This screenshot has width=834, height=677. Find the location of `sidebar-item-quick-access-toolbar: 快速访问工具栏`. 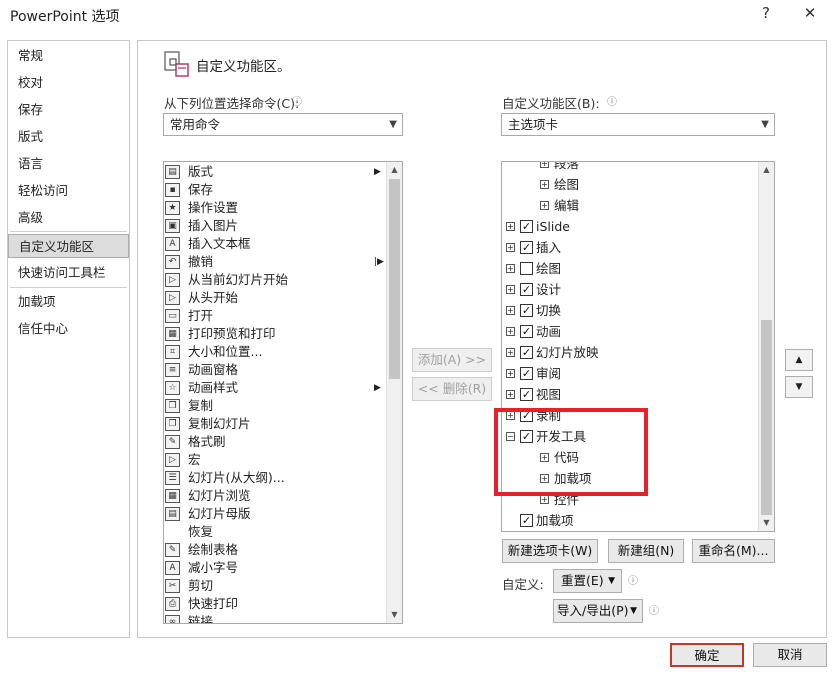

sidebar-item-quick-access-toolbar: 快速访问工具栏 is located at coordinates (68, 273).